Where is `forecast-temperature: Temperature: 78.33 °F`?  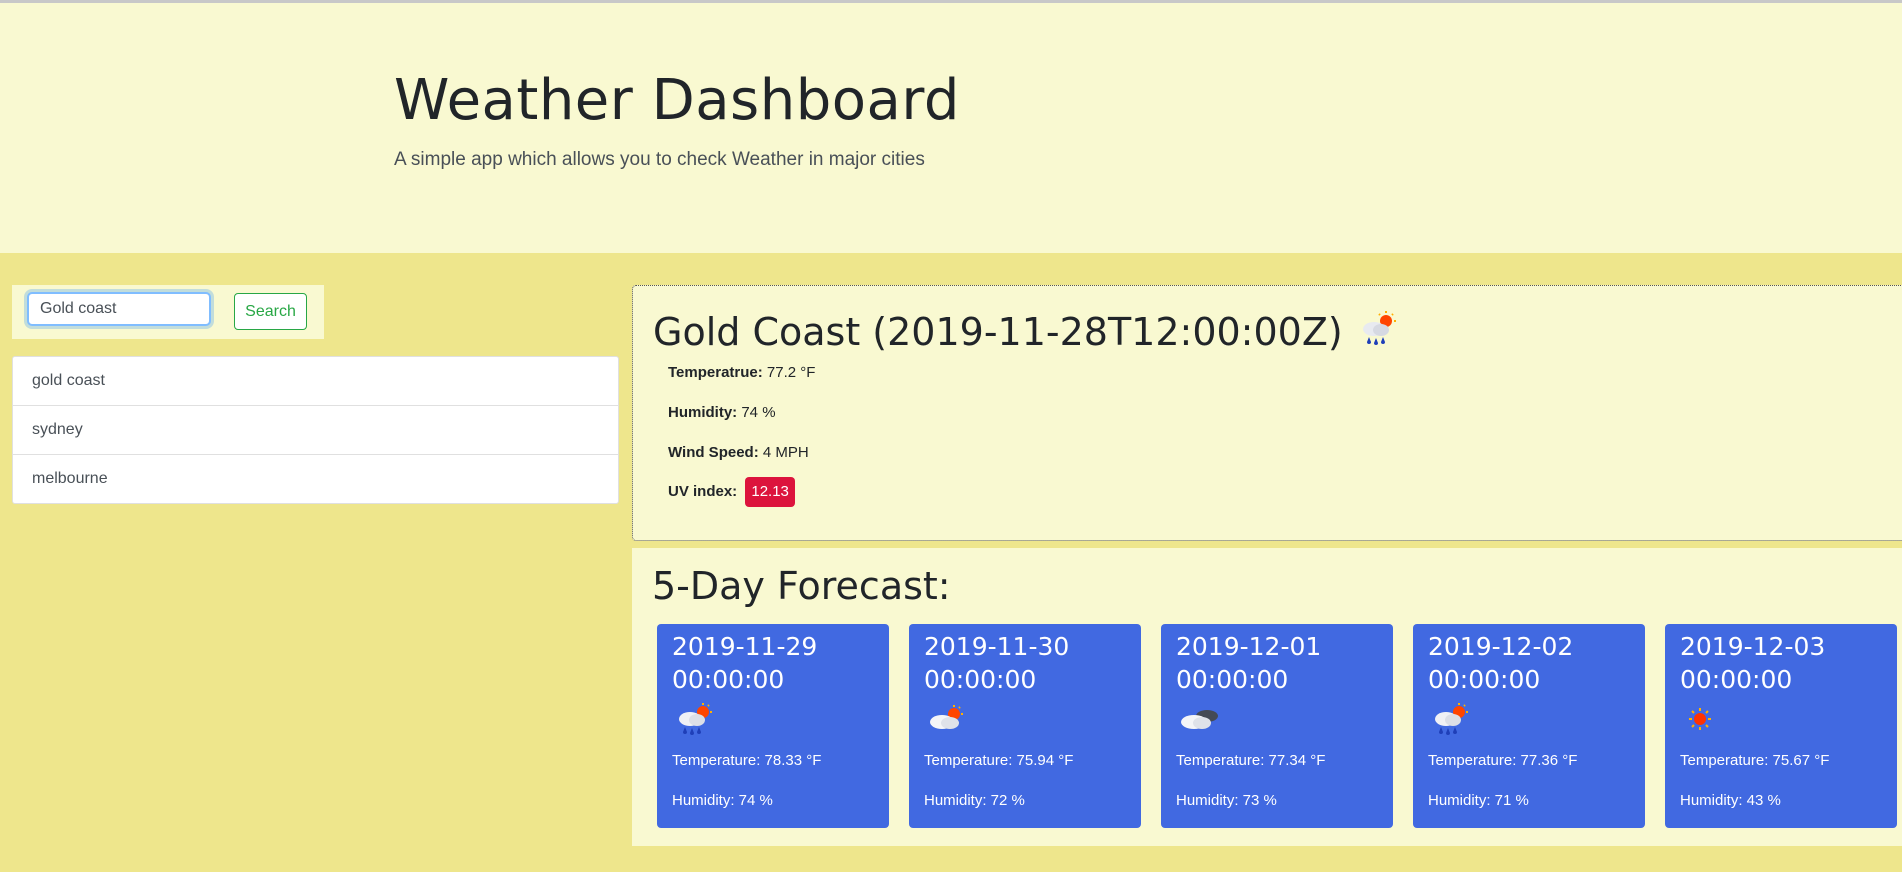 forecast-temperature: Temperature: 78.33 °F is located at coordinates (747, 760).